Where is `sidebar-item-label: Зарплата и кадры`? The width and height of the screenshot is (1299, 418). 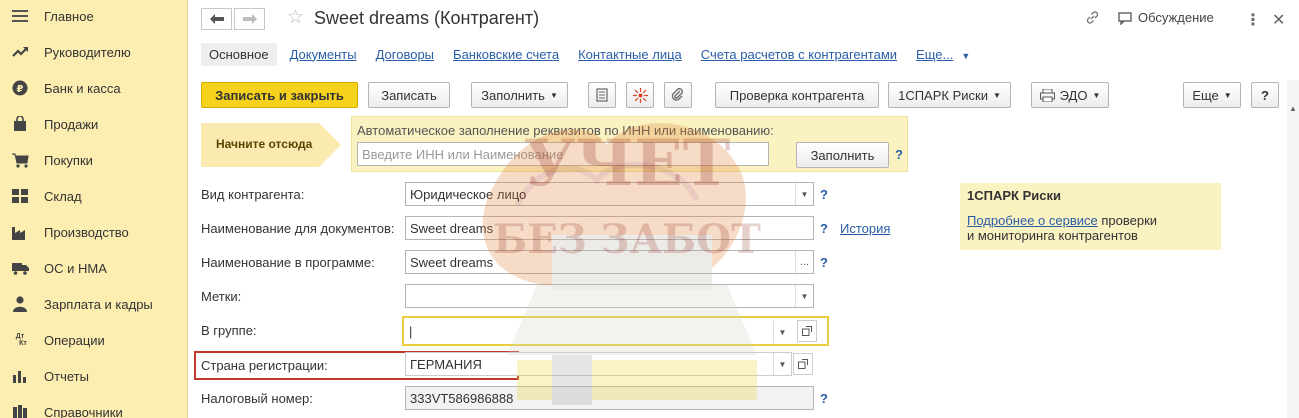 sidebar-item-label: Зарплата и кадры is located at coordinates (98, 304).